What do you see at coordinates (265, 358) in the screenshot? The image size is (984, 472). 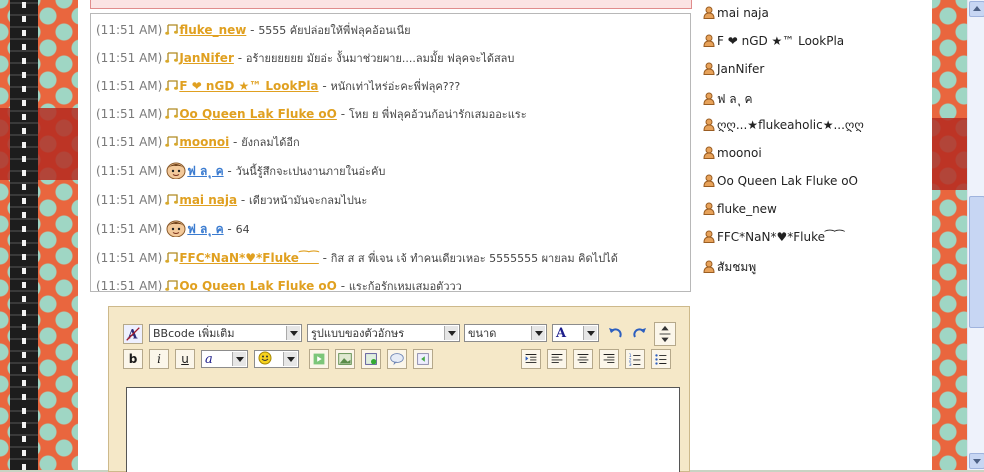 I see `smiley-icon` at bounding box center [265, 358].